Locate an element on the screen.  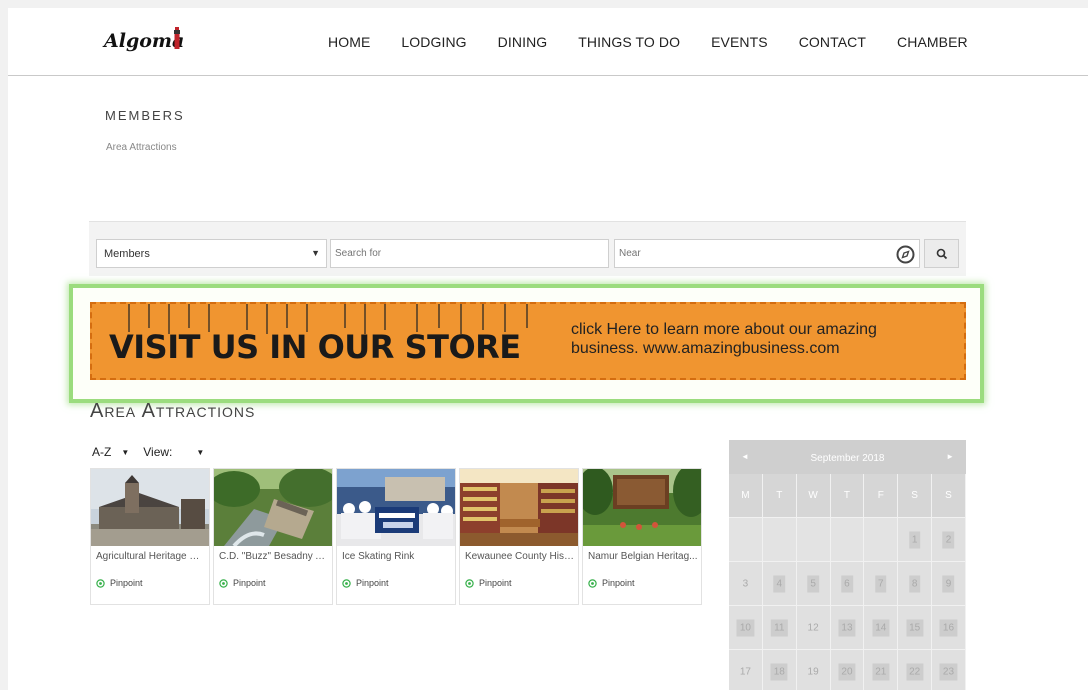
calendar-day: 15 is located at coordinates (915, 628).